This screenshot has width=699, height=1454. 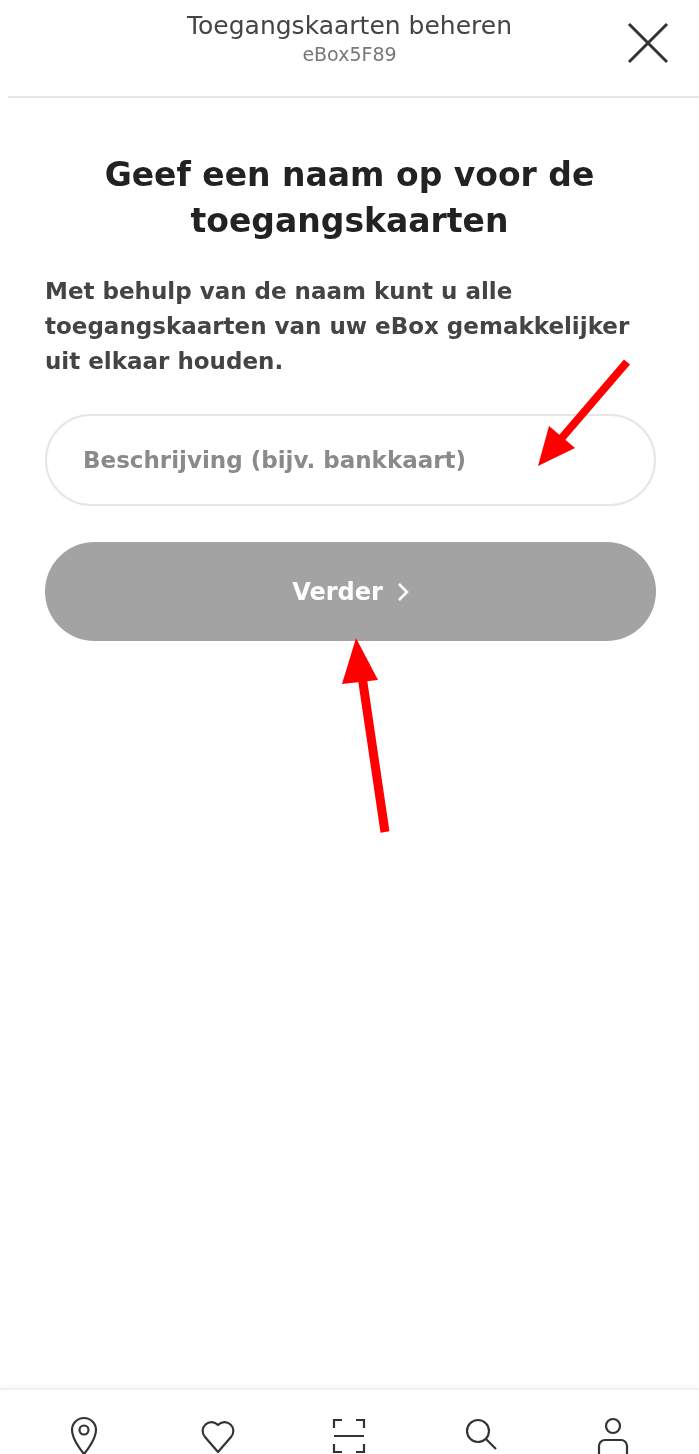 I want to click on header-subtitle: eBox5F89, so click(x=349, y=54).